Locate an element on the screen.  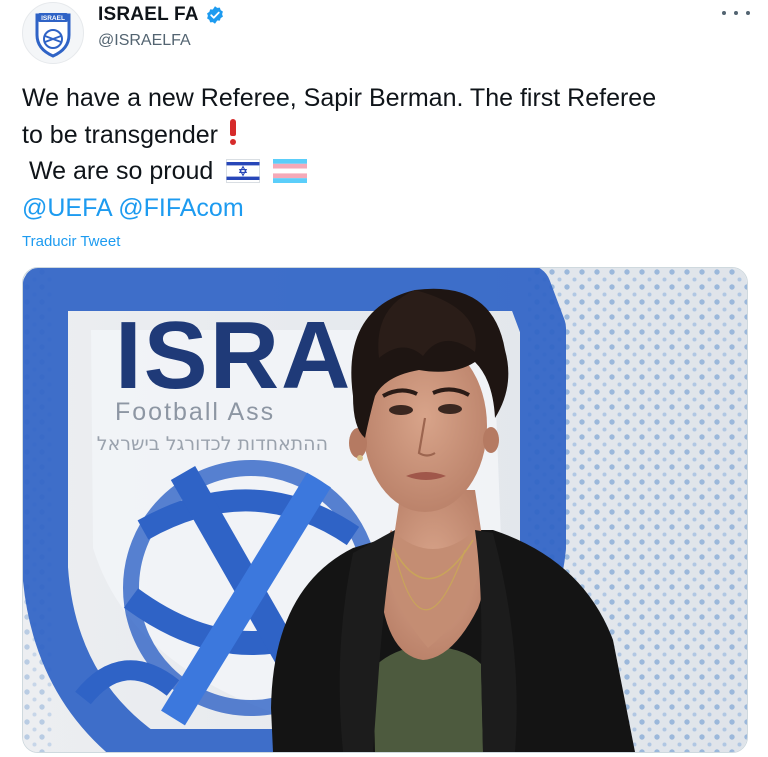
more-options-button is located at coordinates (736, 13).